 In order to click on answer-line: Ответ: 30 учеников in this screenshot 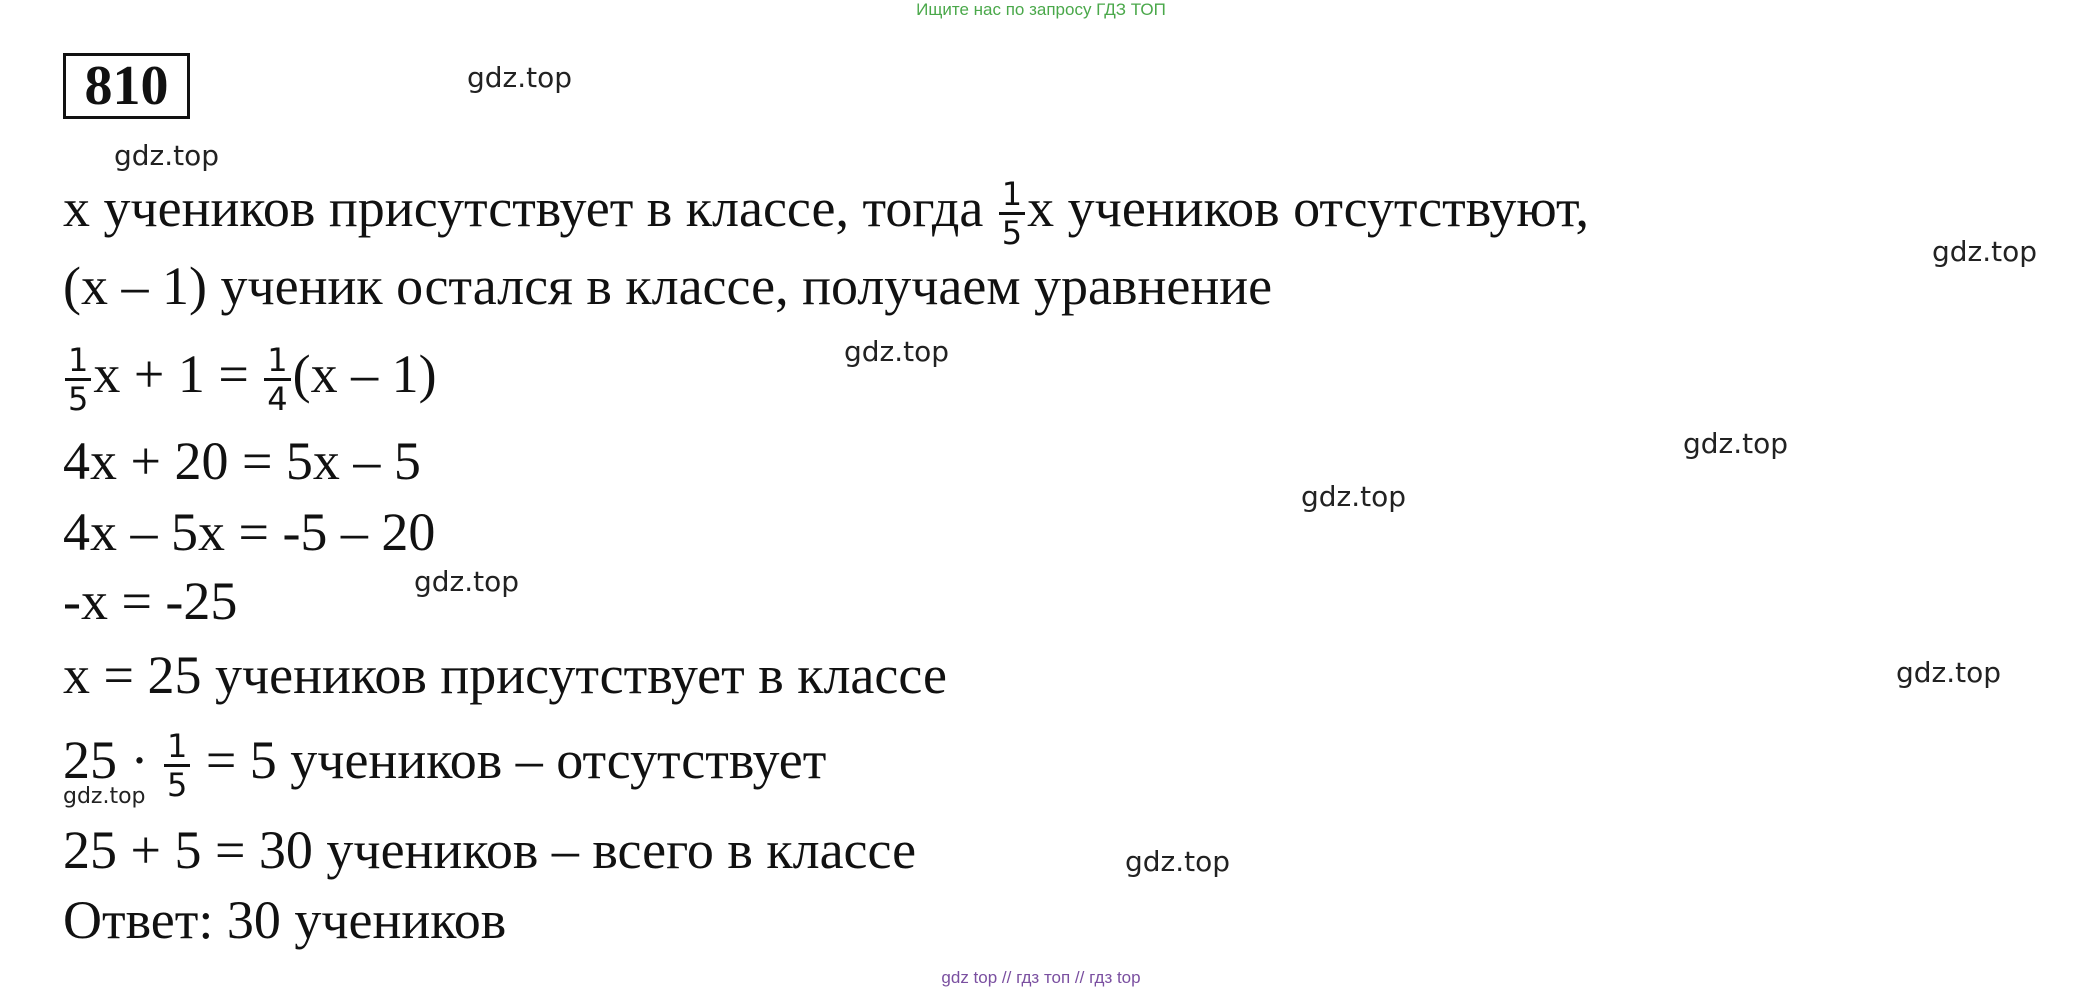, I will do `click(285, 920)`.